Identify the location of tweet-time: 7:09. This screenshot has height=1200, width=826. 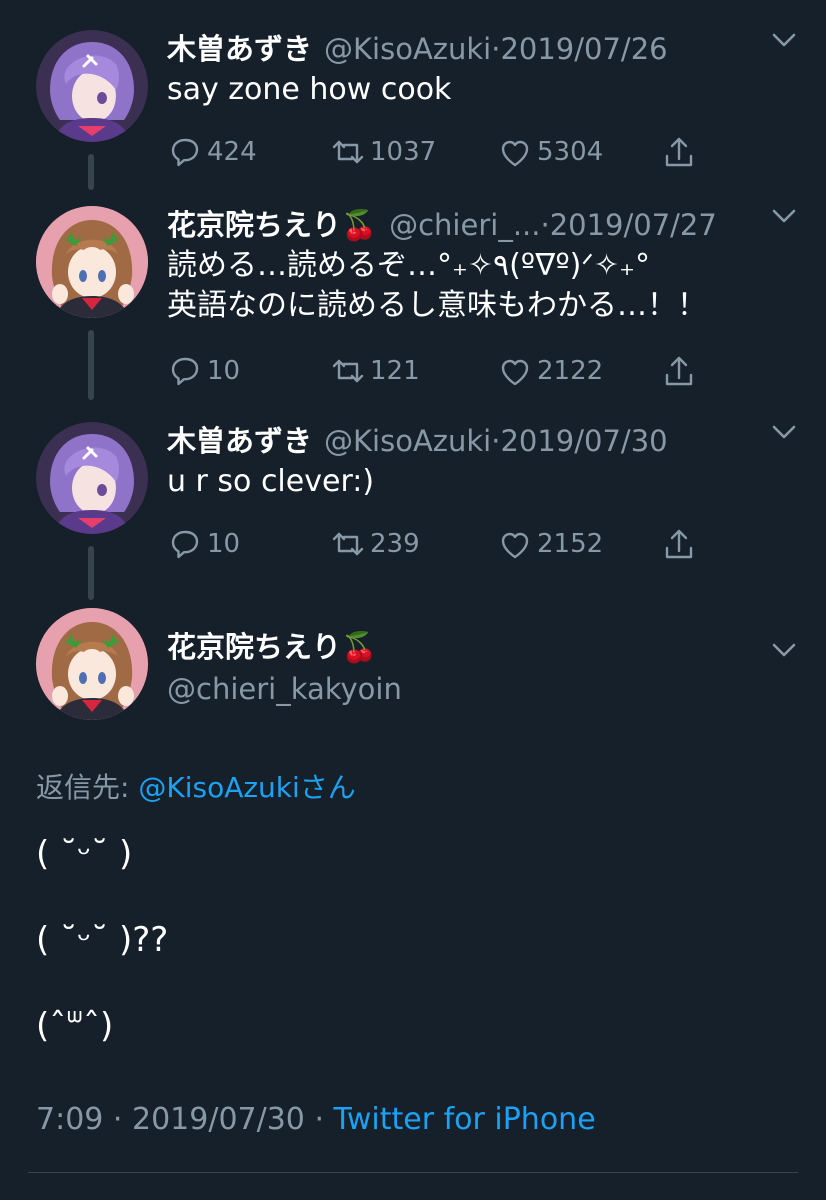
(70, 1119).